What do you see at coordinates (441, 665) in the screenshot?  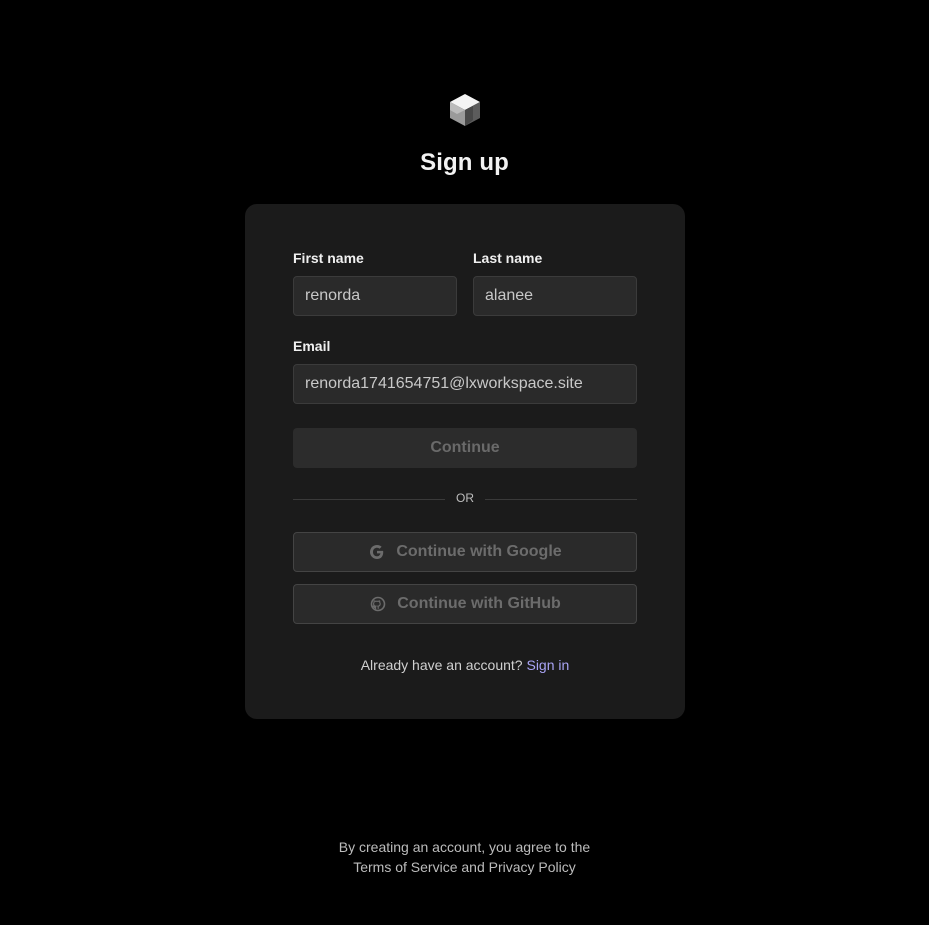 I see `signin-prompt: Already have an account?` at bounding box center [441, 665].